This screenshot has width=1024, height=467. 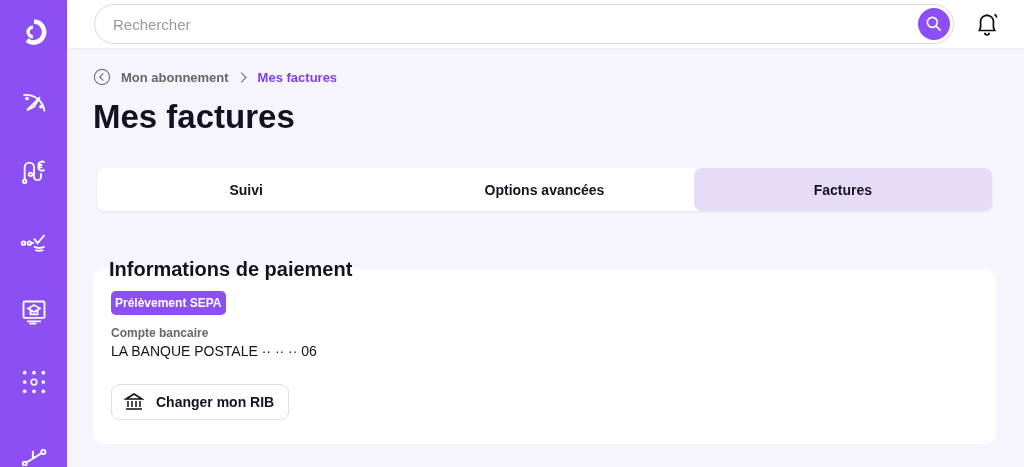 I want to click on euro-path-icon, so click(x=33, y=172).